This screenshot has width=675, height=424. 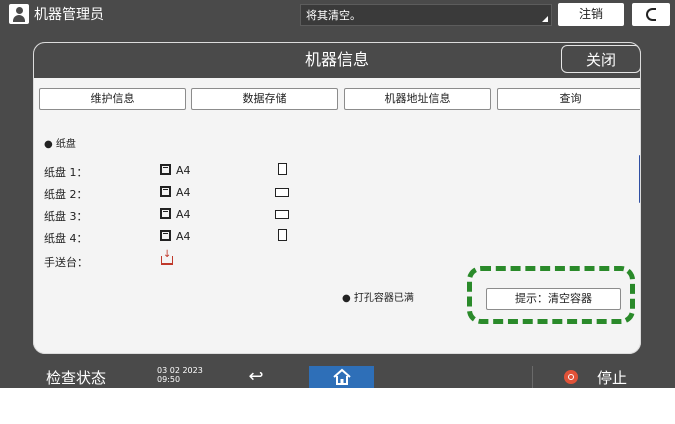 What do you see at coordinates (571, 377) in the screenshot?
I see `stop-icon` at bounding box center [571, 377].